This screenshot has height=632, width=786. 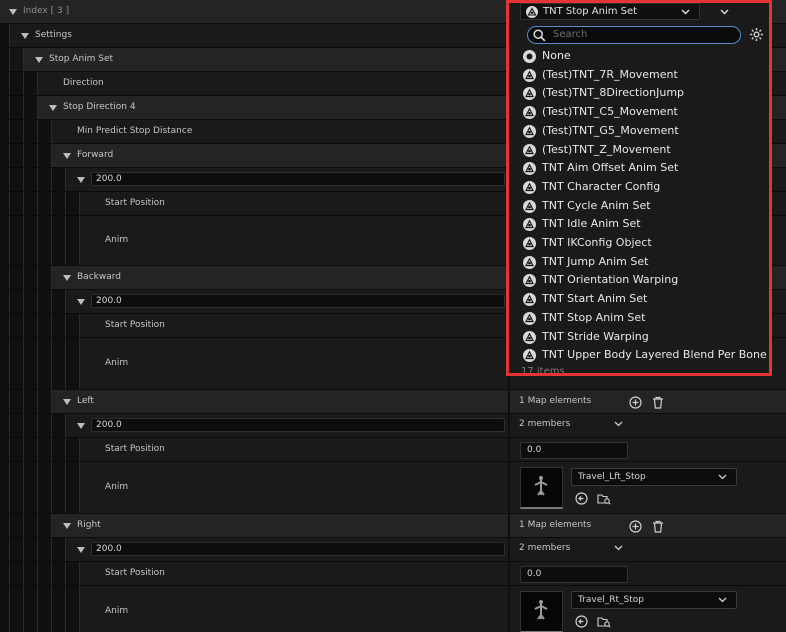 What do you see at coordinates (85, 401) in the screenshot?
I see `left-label: Left` at bounding box center [85, 401].